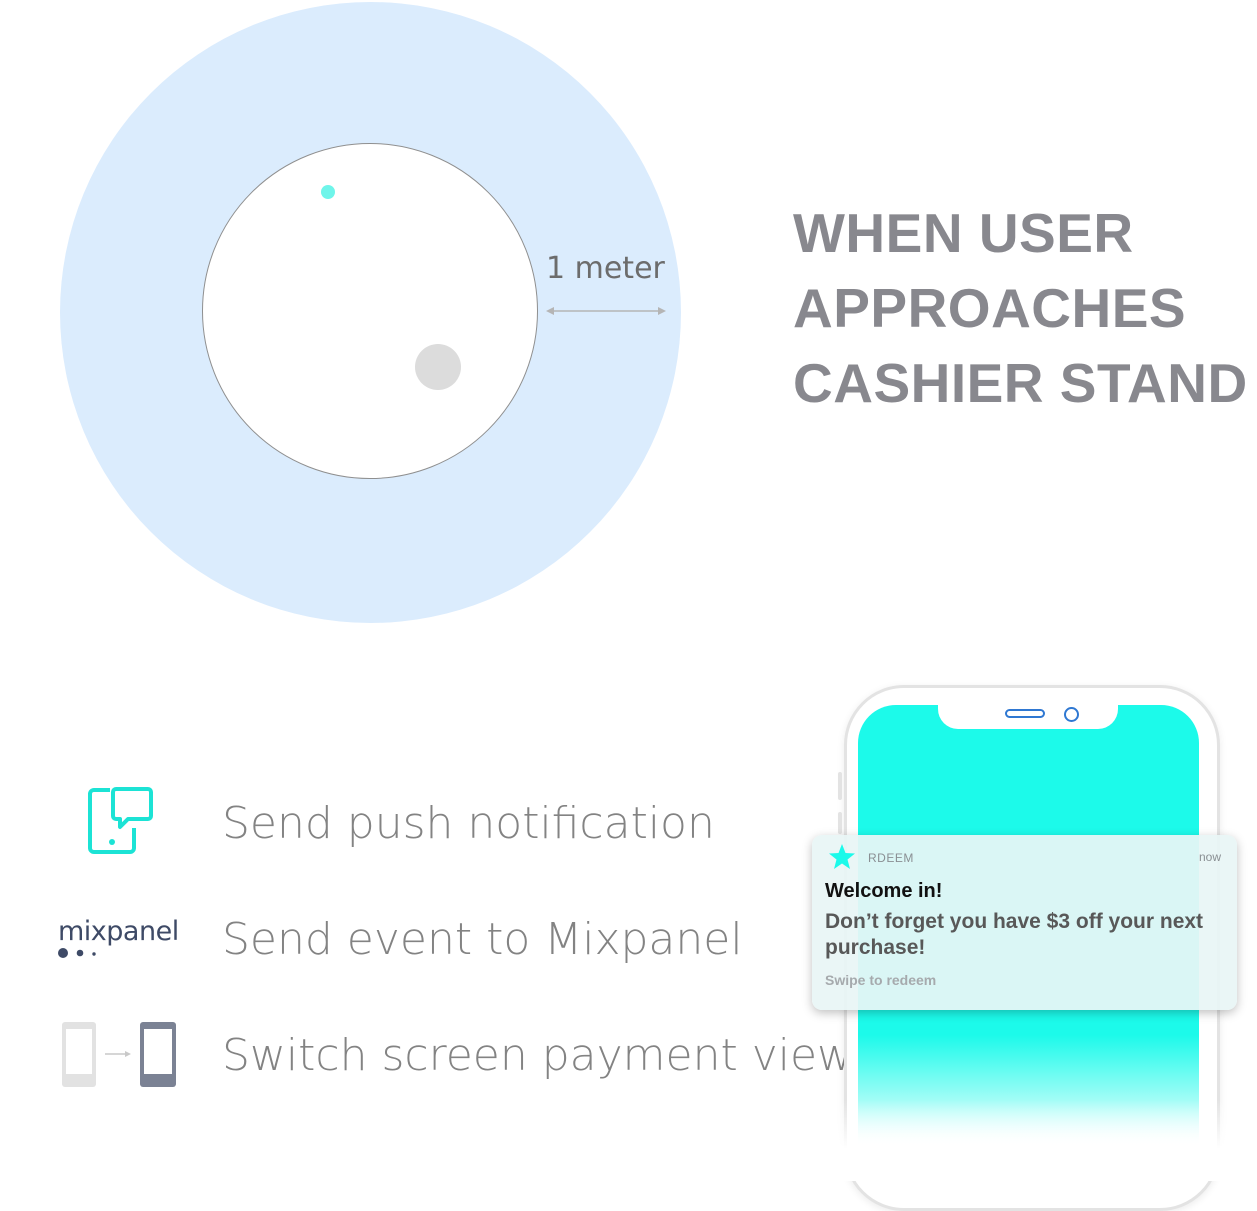 The width and height of the screenshot is (1257, 1211). What do you see at coordinates (77, 953) in the screenshot?
I see `mixpanel-dots-icon` at bounding box center [77, 953].